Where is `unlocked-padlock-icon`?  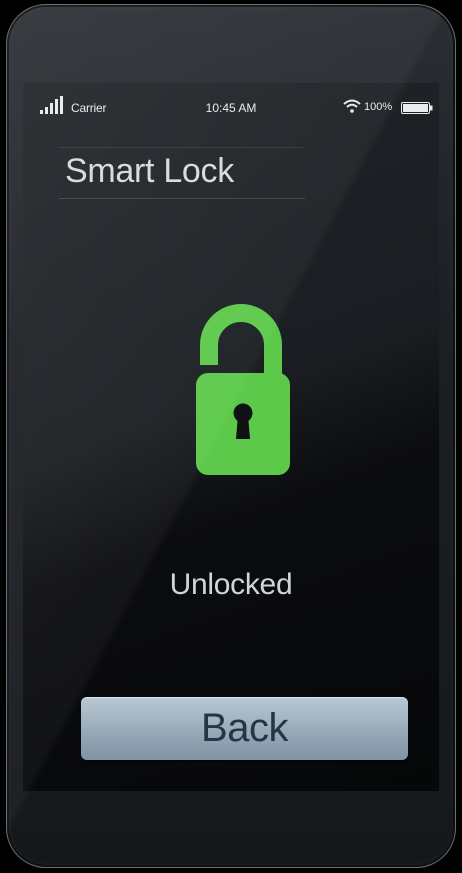
unlocked-padlock-icon is located at coordinates (243, 389).